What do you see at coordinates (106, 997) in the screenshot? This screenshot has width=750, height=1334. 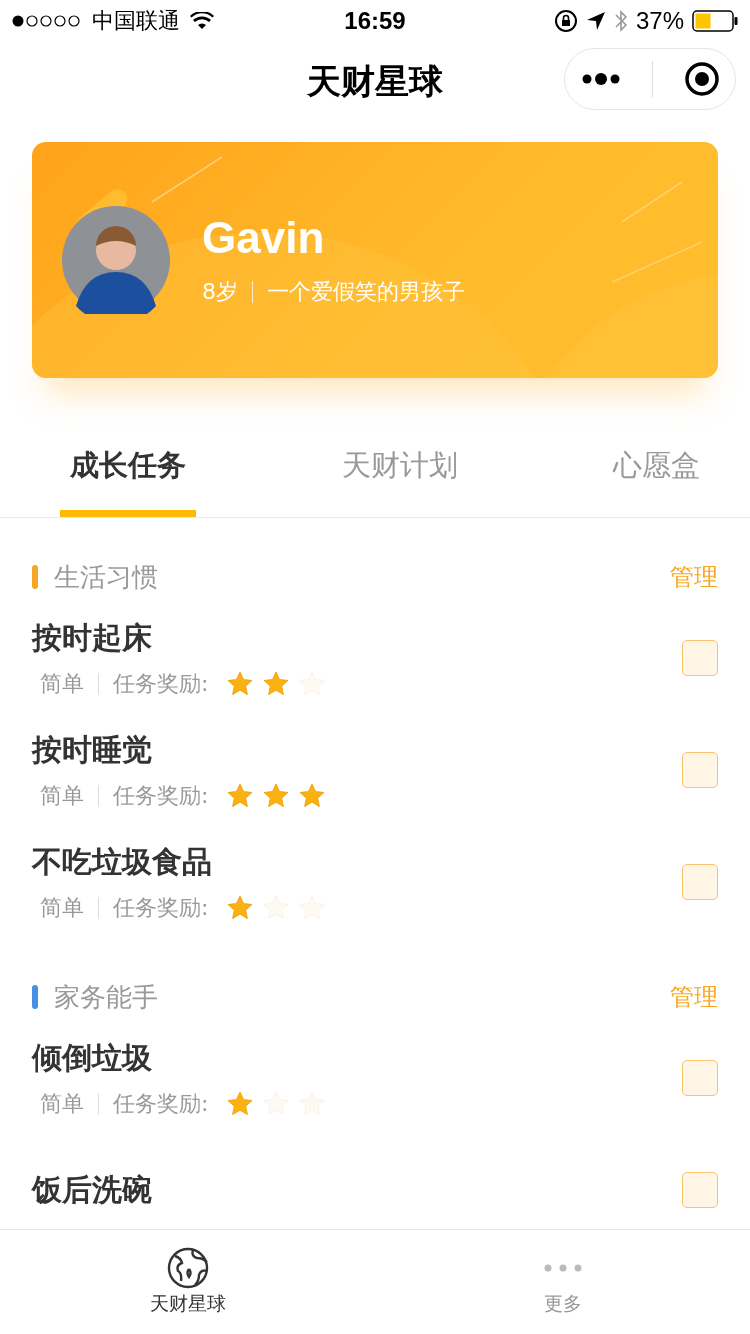 I see `section-title: 家务能手` at bounding box center [106, 997].